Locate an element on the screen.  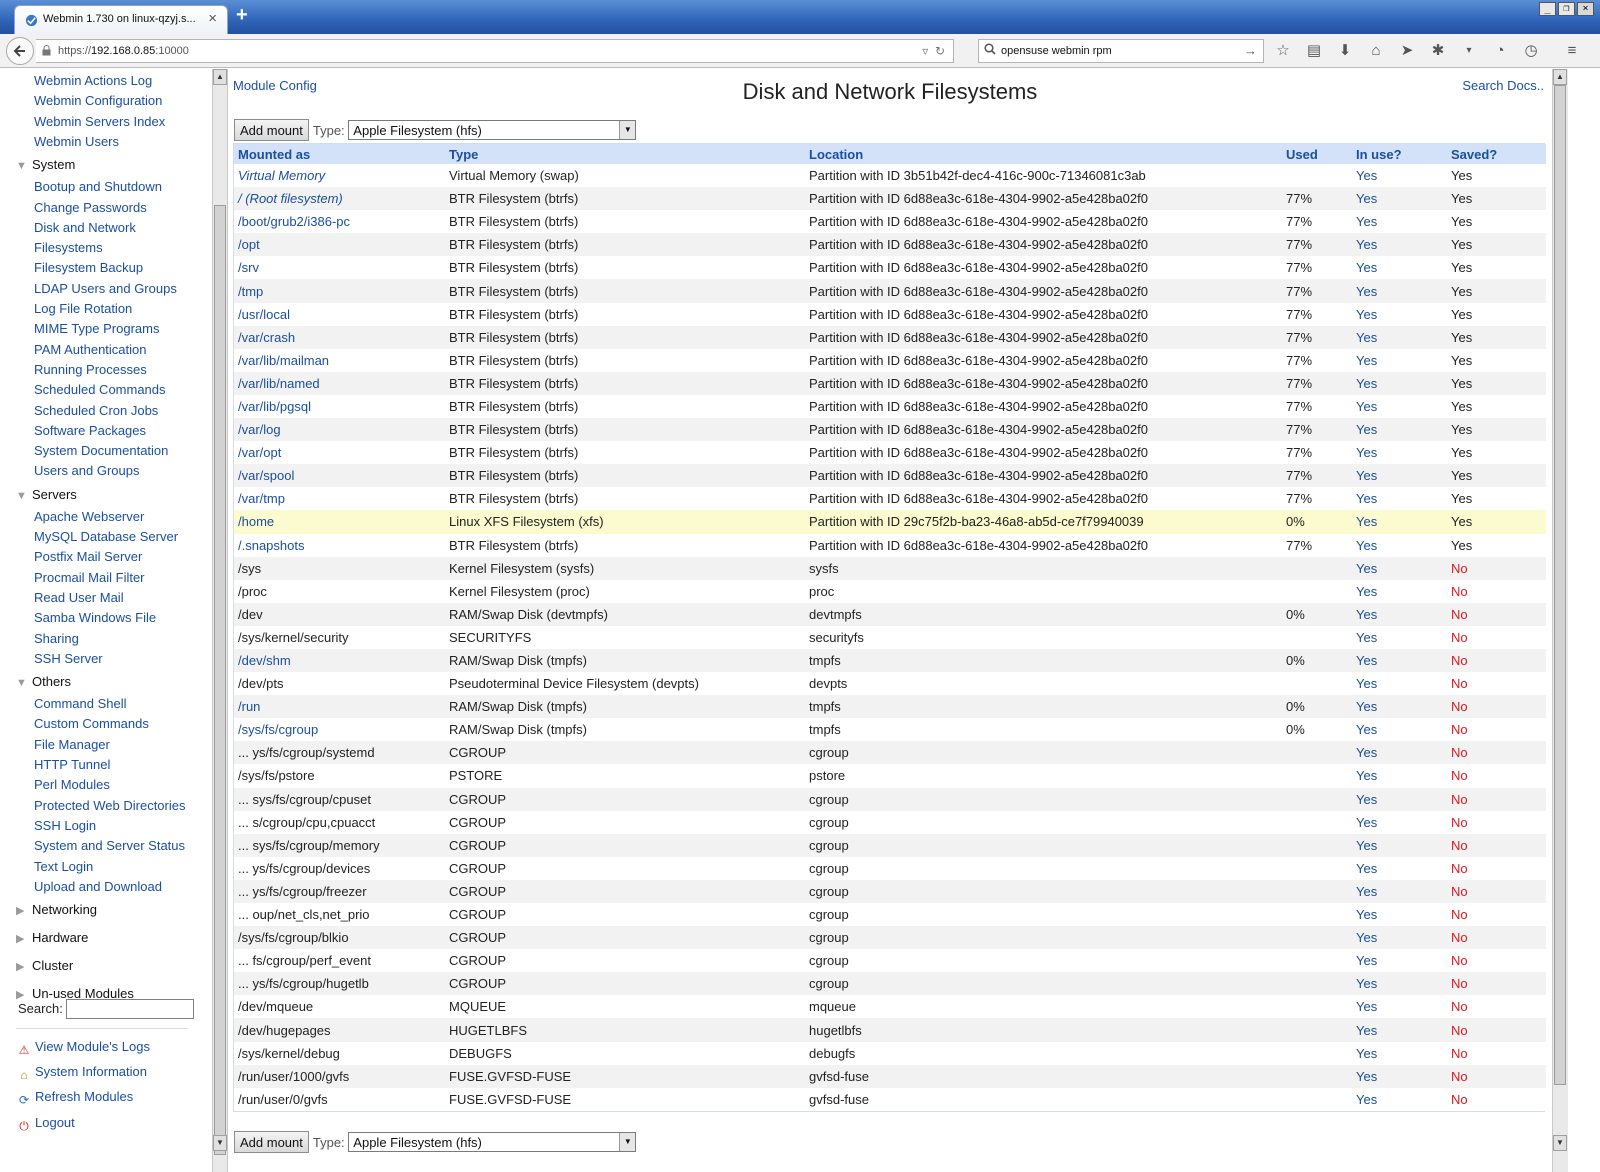
mount-cell: /var/lib/pgsql is located at coordinates (339, 406).